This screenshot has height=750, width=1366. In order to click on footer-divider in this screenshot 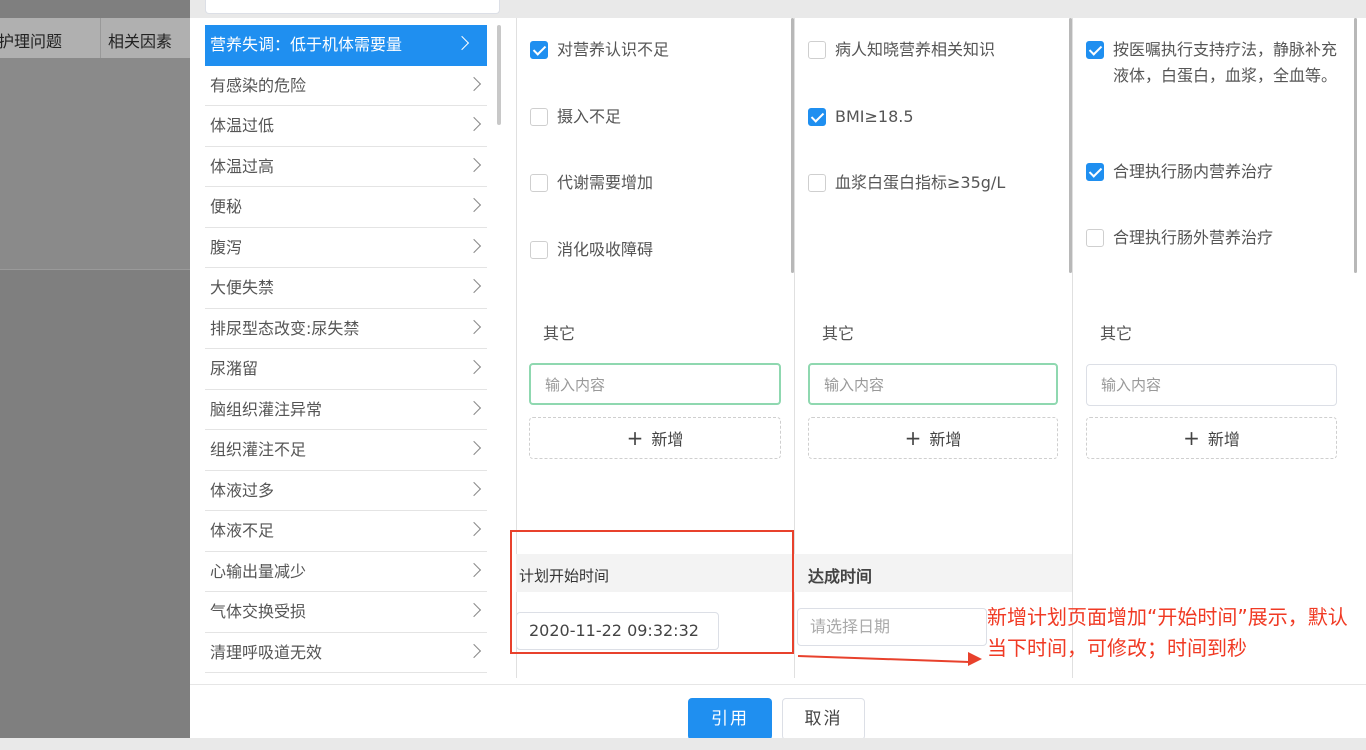, I will do `click(778, 684)`.